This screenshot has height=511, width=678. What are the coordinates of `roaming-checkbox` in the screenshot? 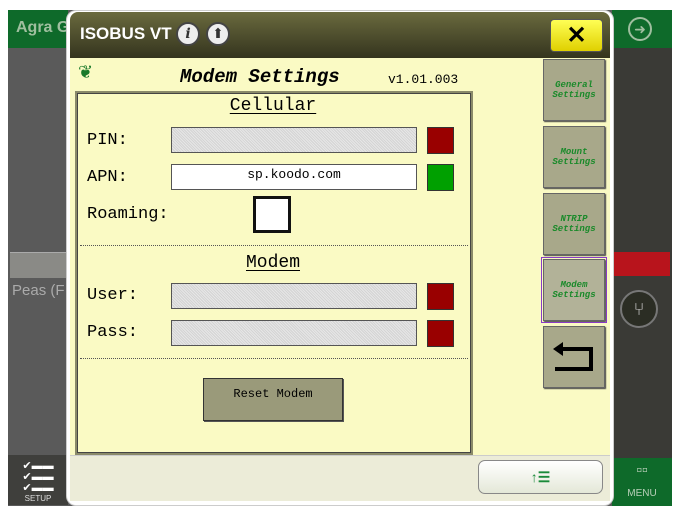 It's located at (272, 214).